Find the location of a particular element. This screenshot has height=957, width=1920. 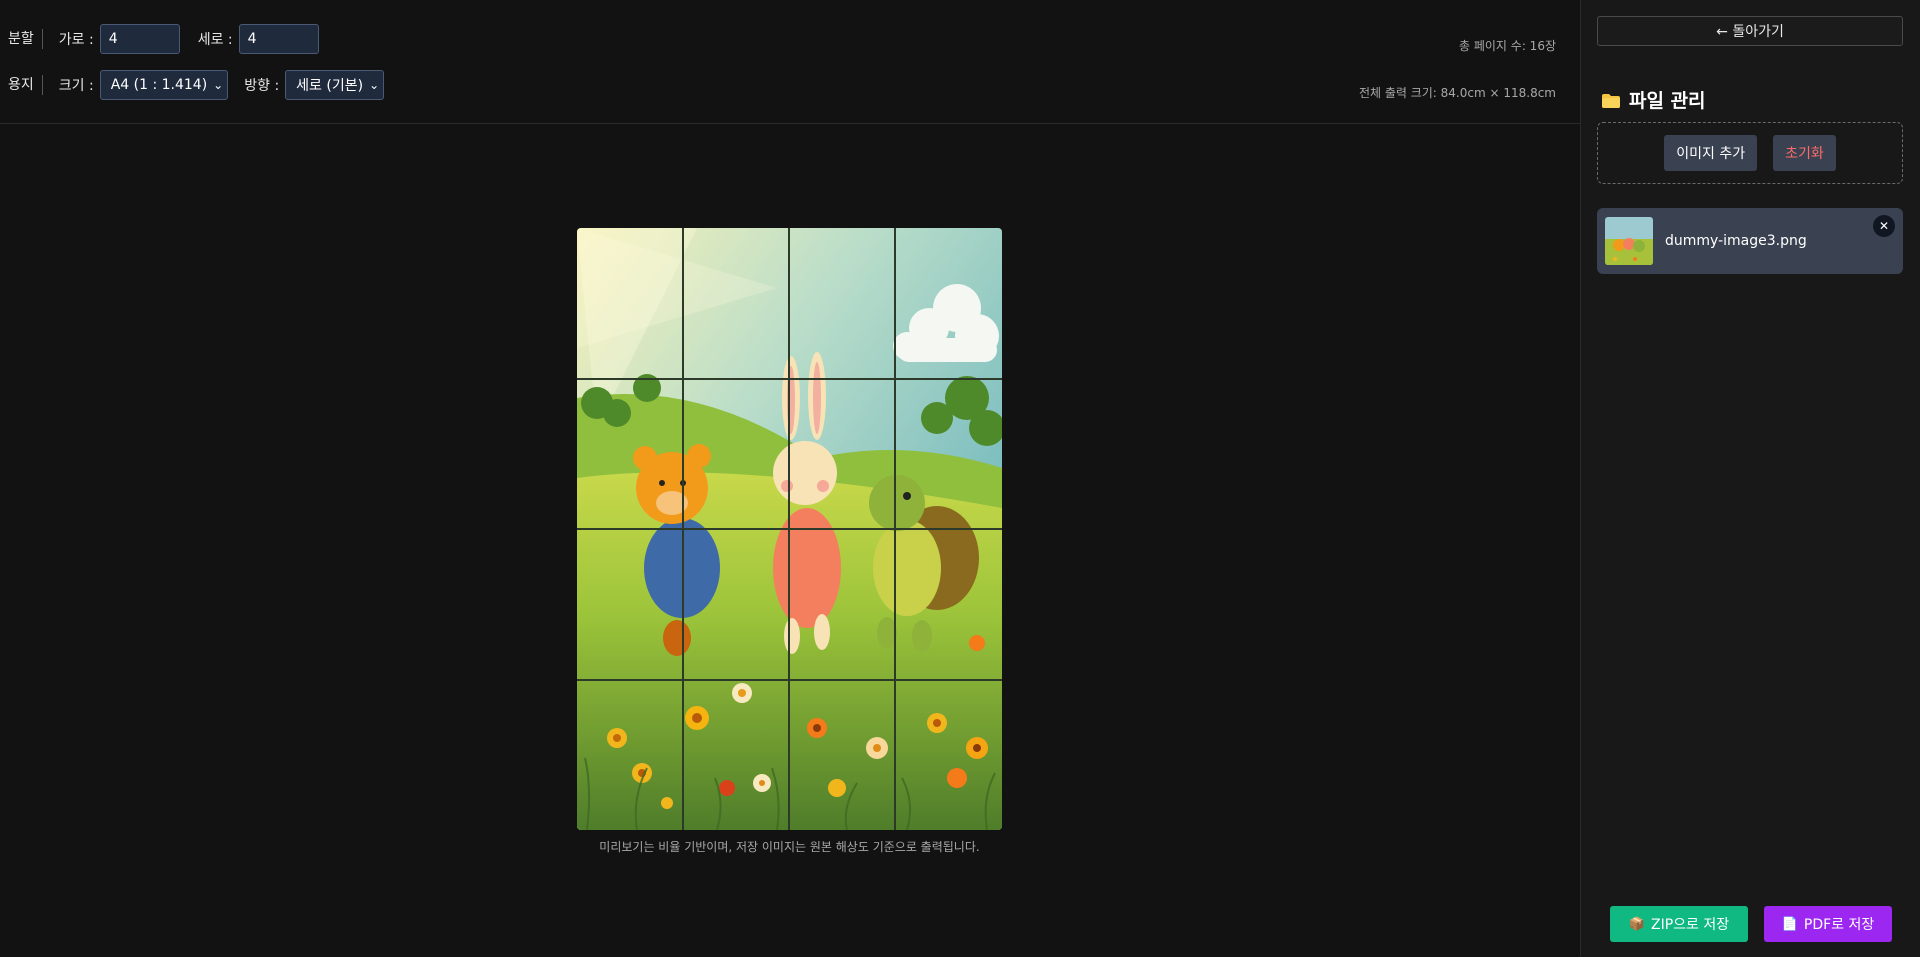

total-pages-text: 총 페이지 수: 16장 is located at coordinates (1507, 46).